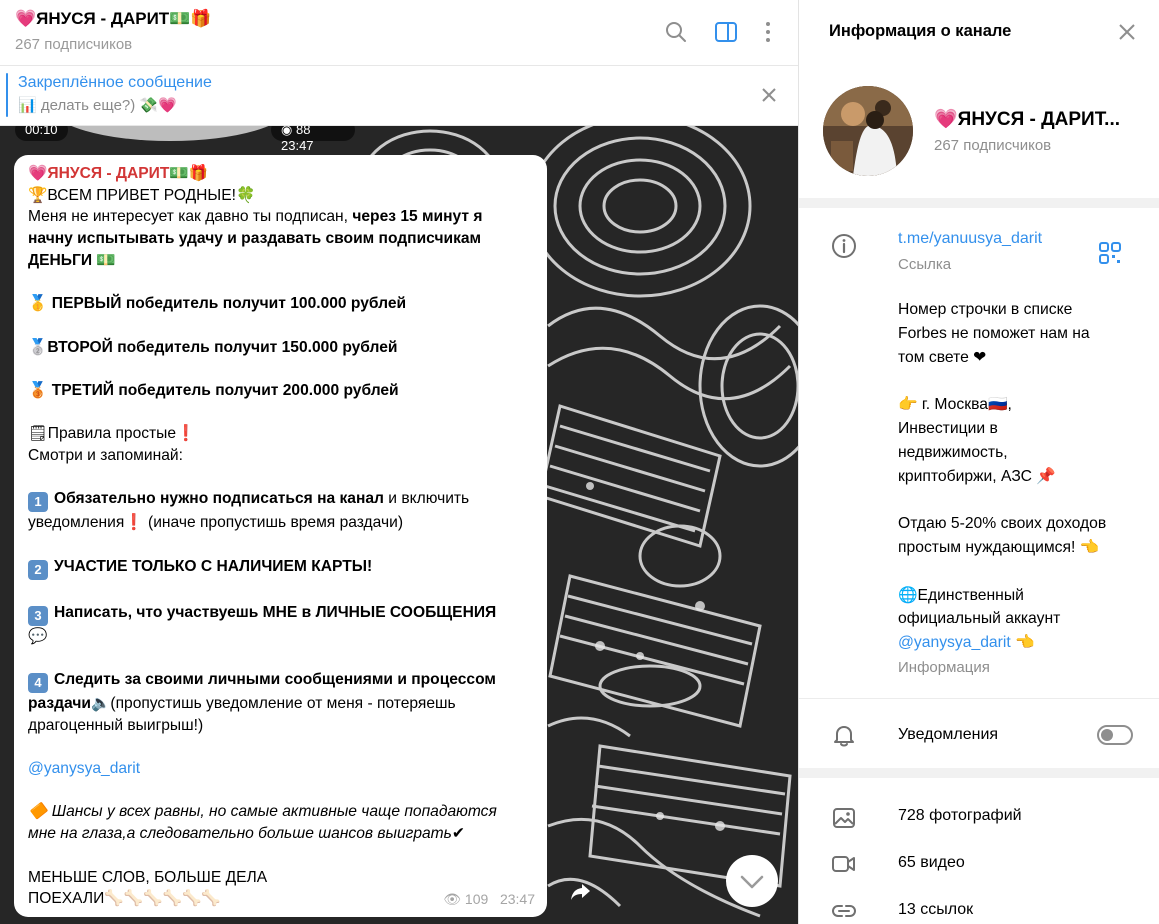  I want to click on notifications-toggle, so click(1115, 735).